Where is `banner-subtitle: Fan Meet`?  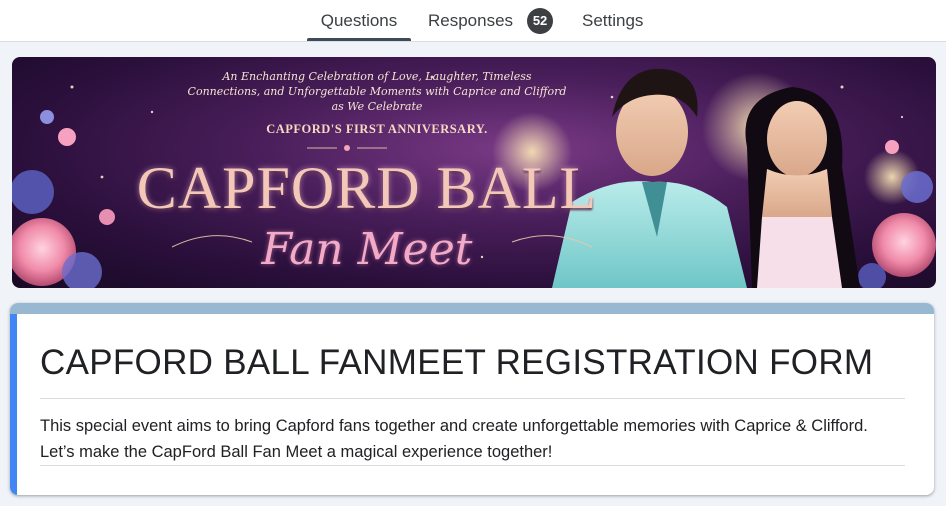
banner-subtitle: Fan Meet is located at coordinates (367, 249).